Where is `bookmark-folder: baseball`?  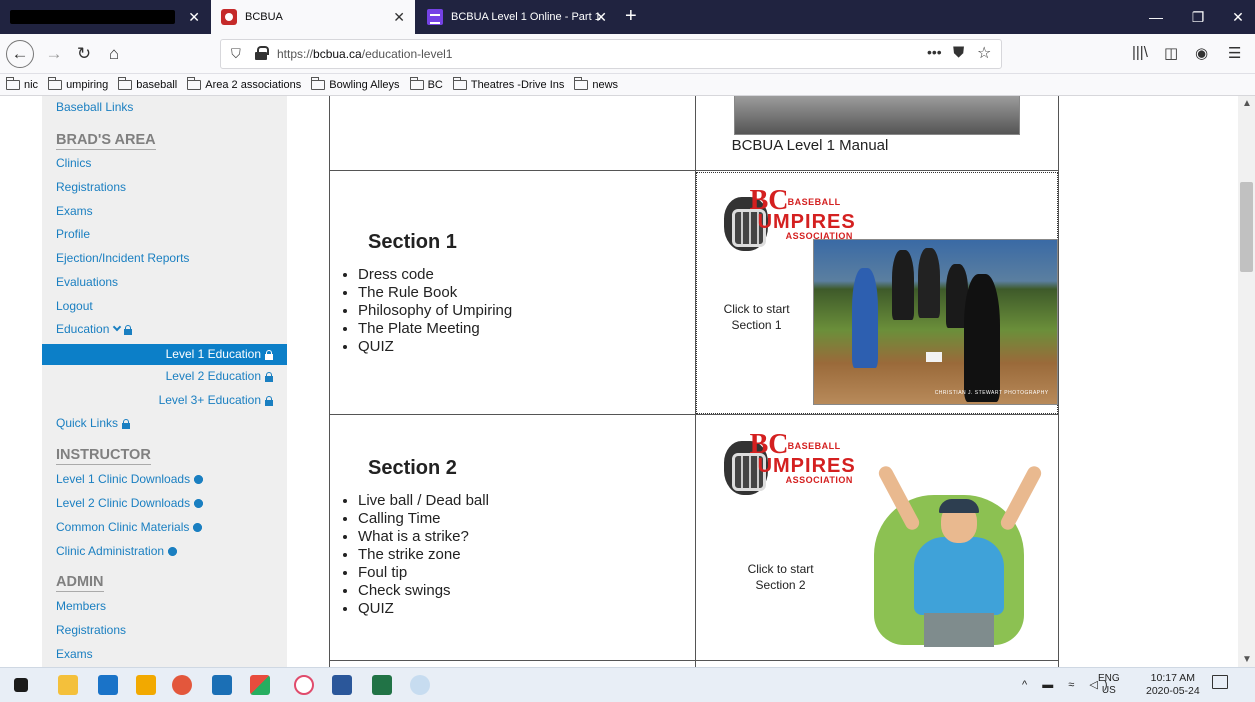 bookmark-folder: baseball is located at coordinates (147, 83).